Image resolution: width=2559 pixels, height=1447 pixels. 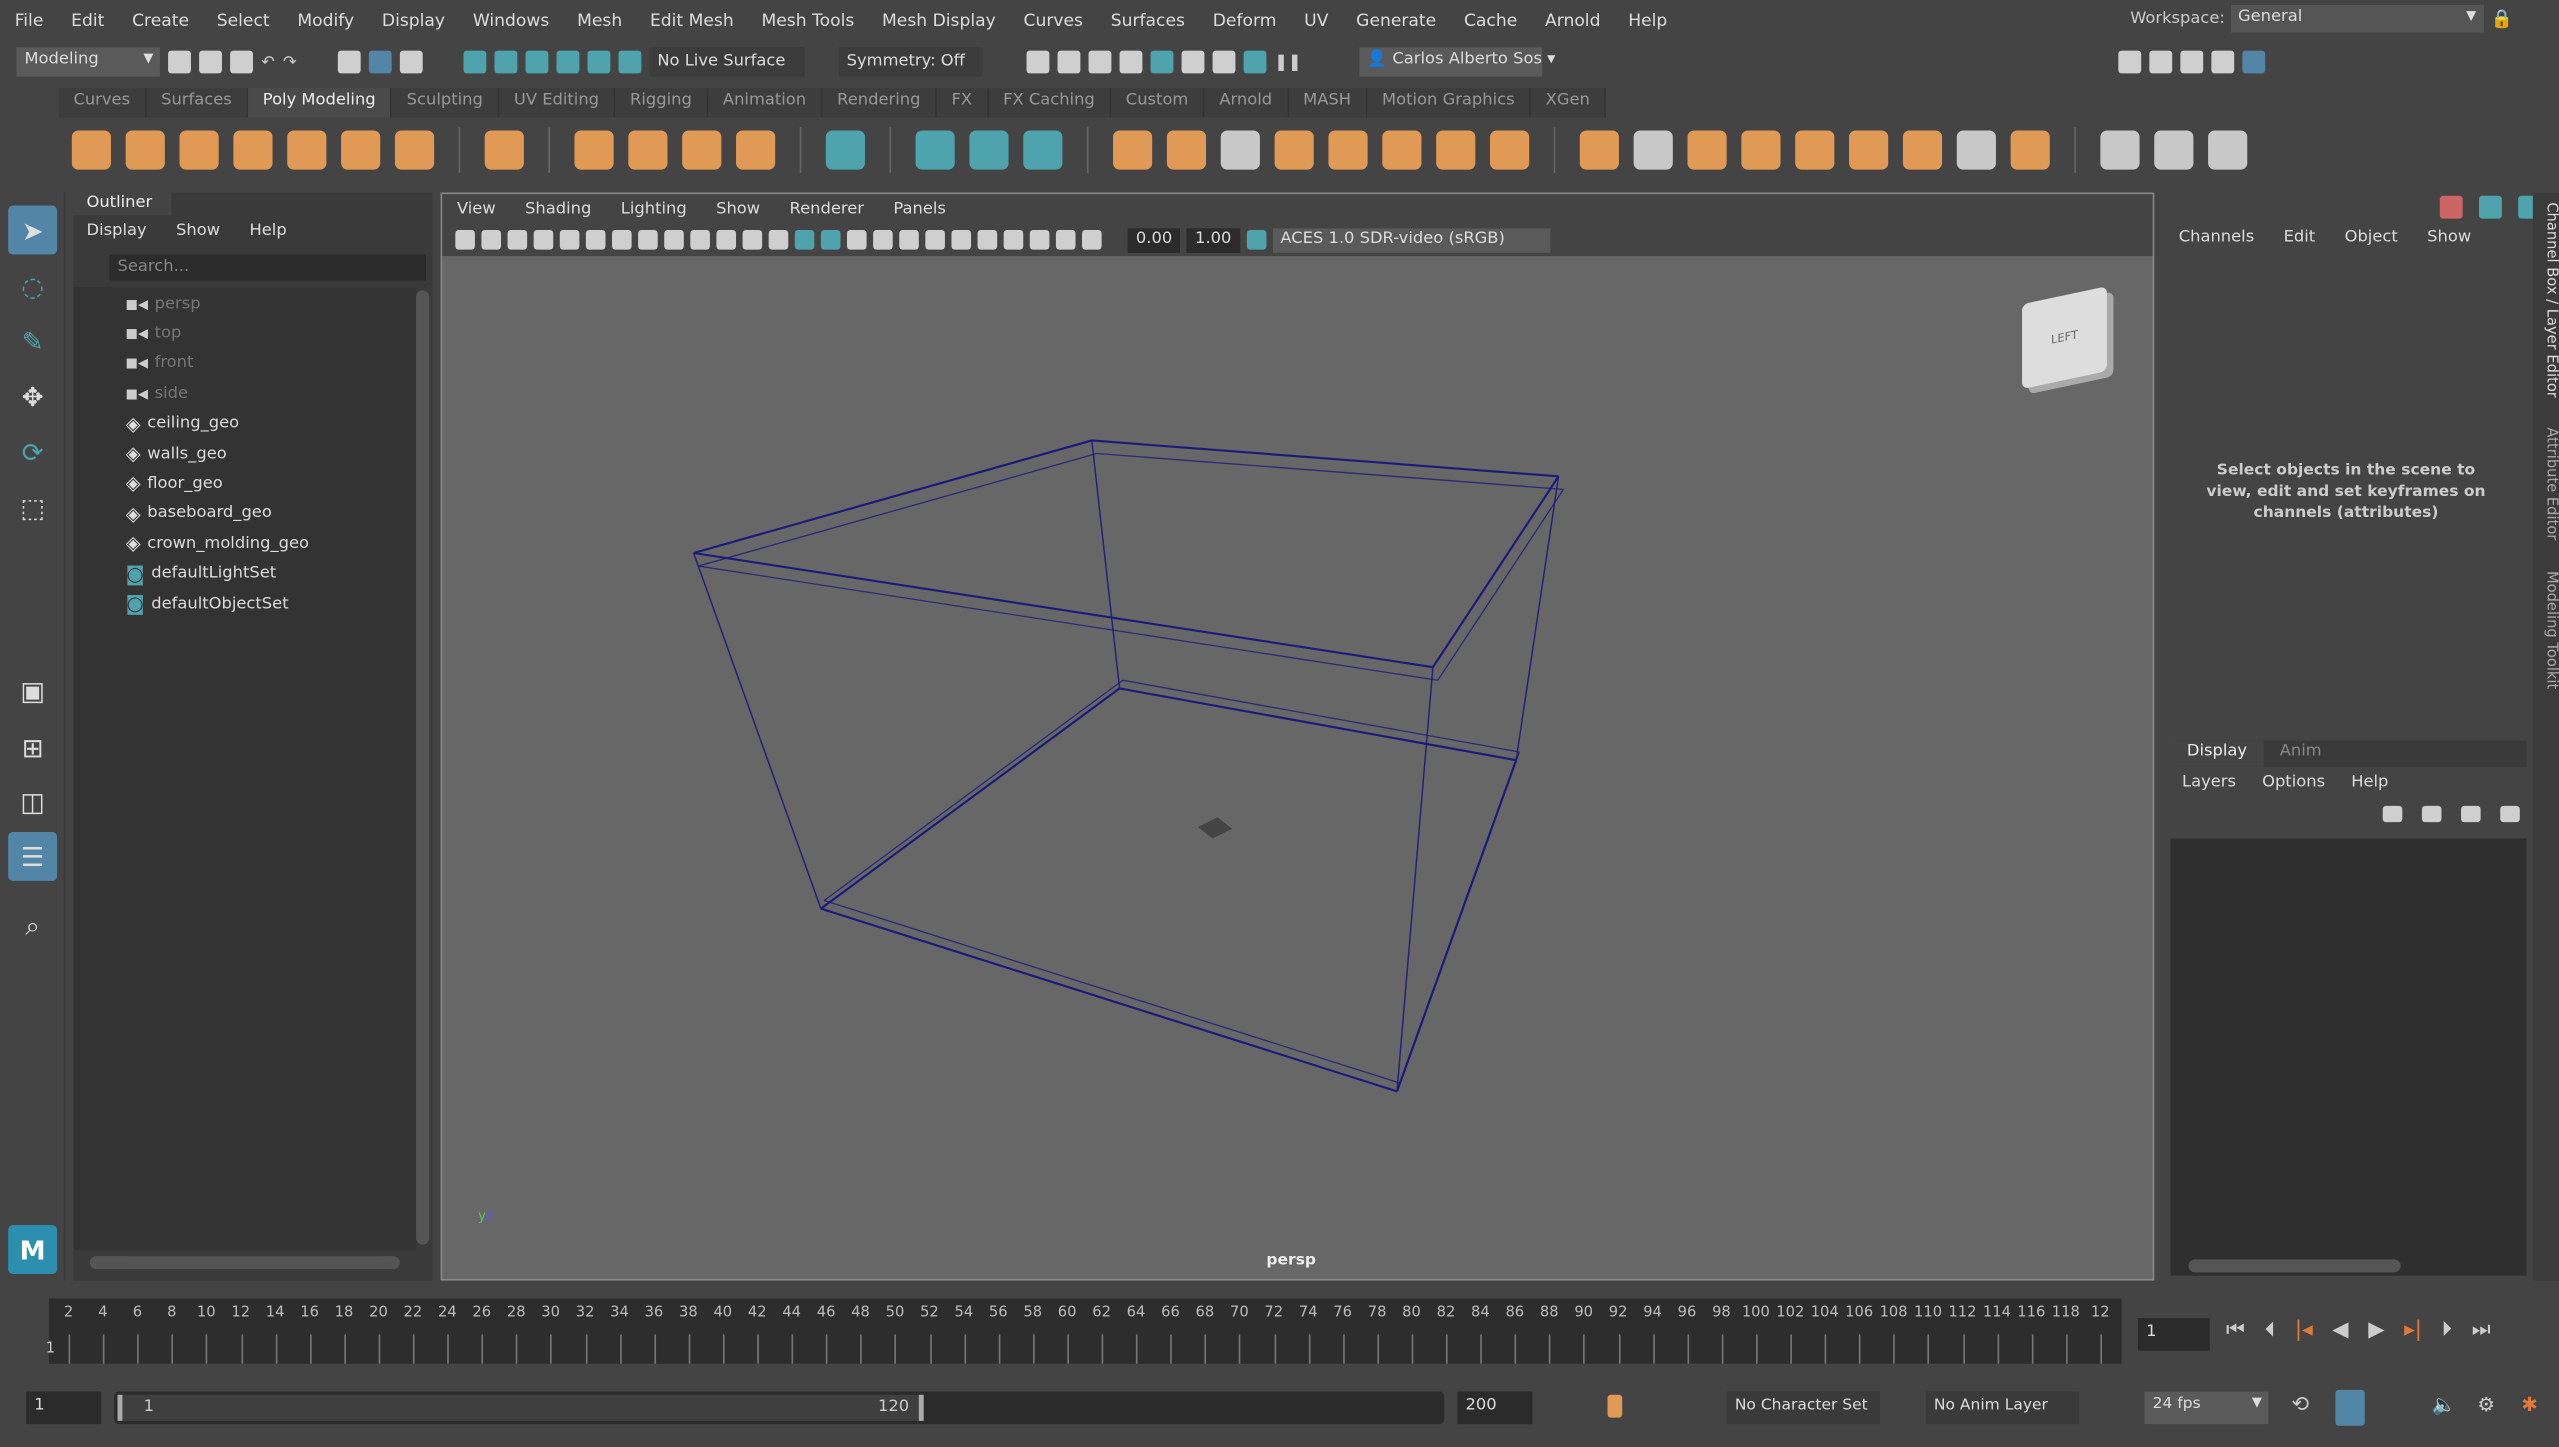 What do you see at coordinates (91, 150) in the screenshot?
I see `poly-sphere-icon` at bounding box center [91, 150].